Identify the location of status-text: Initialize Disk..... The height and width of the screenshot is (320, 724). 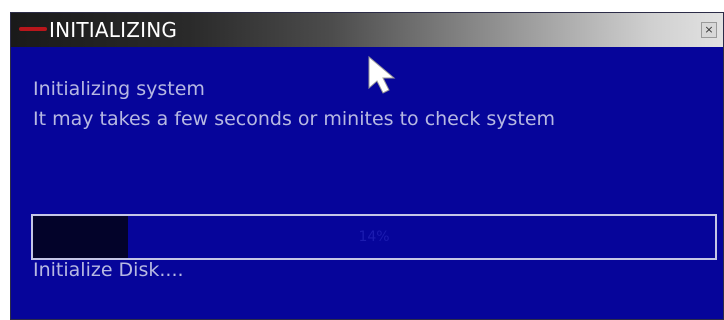
(108, 270).